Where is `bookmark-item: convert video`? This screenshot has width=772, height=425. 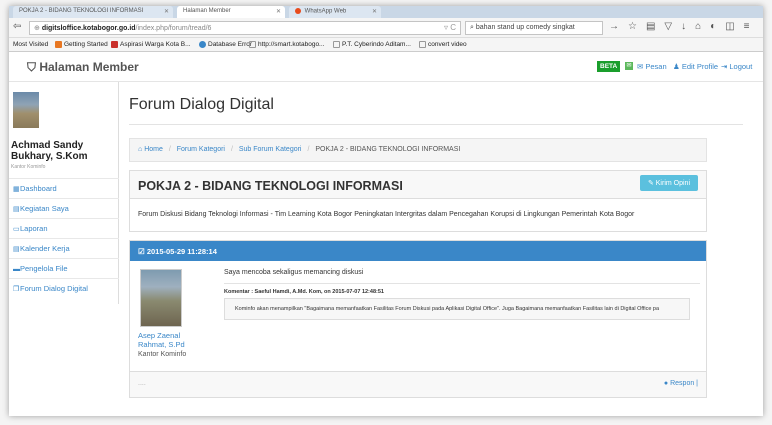 bookmark-item: convert video is located at coordinates (443, 44).